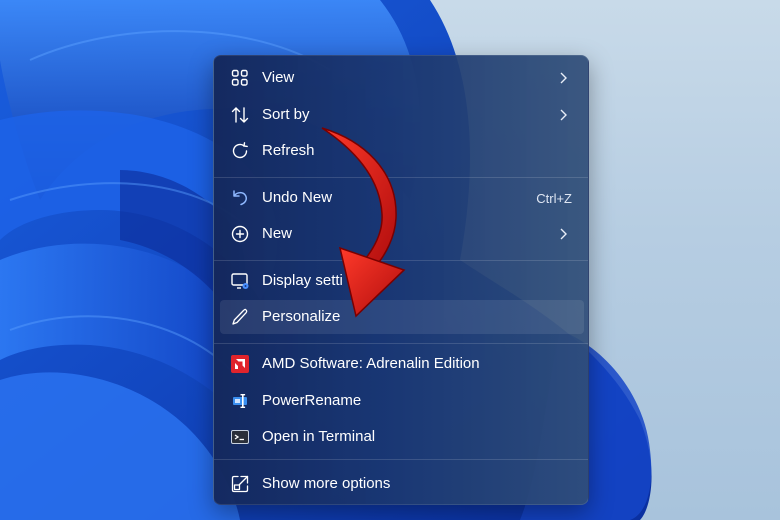 Image resolution: width=780 pixels, height=520 pixels. Describe the element at coordinates (240, 437) in the screenshot. I see `terminal-icon` at that location.